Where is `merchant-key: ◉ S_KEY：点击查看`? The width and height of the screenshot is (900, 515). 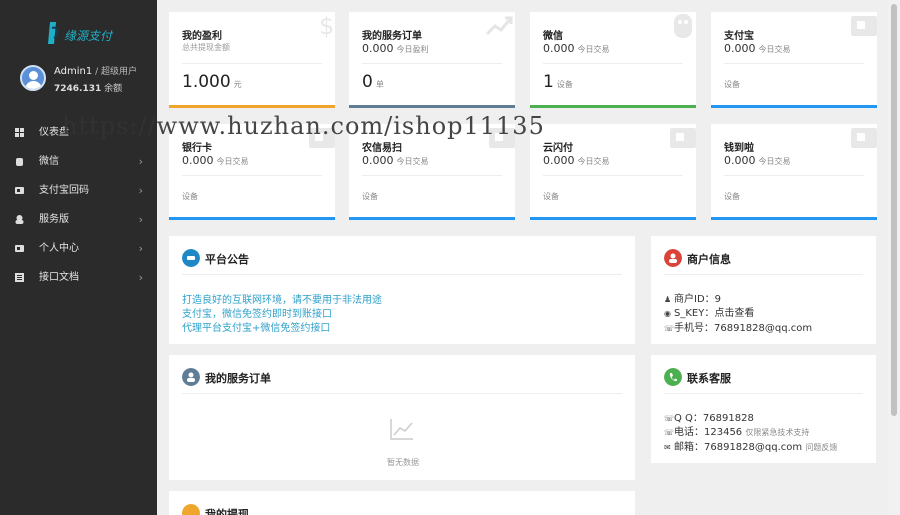
merchant-key: ◉ S_KEY：点击查看 is located at coordinates (709, 313).